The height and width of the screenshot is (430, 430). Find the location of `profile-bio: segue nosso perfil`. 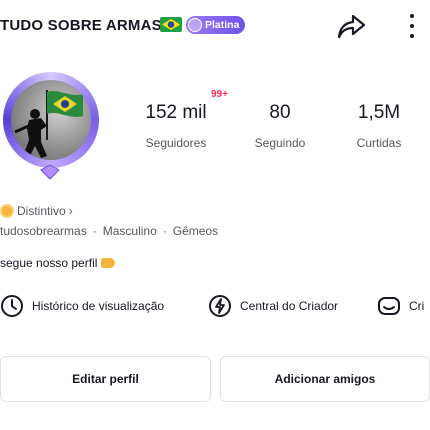

profile-bio: segue nosso perfil is located at coordinates (58, 263).